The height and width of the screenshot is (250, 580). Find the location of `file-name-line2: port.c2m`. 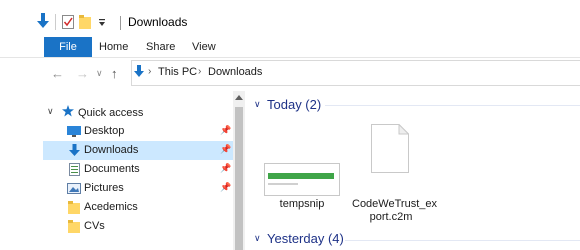

file-name-line2: port.c2m is located at coordinates (391, 217).